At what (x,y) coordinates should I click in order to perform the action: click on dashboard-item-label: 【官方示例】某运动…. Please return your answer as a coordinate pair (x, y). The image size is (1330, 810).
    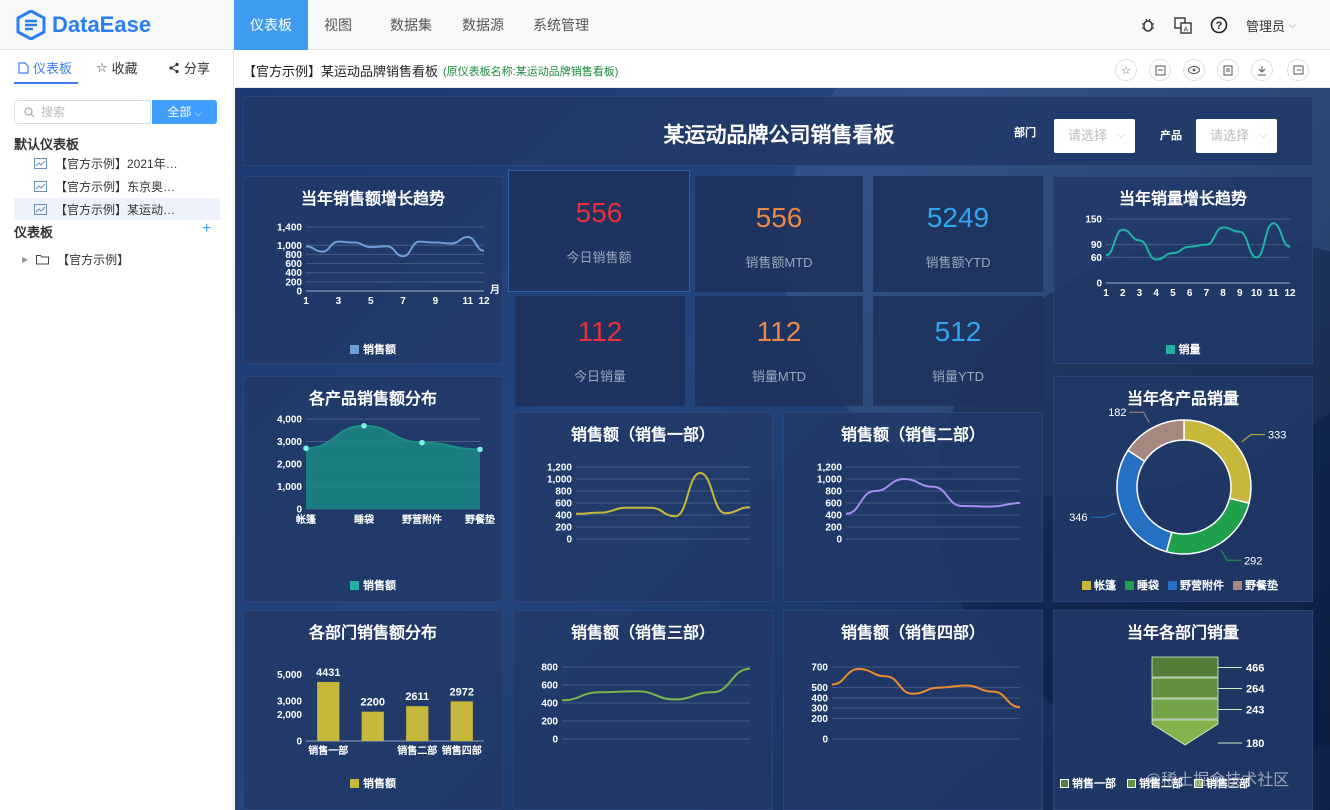
    Looking at the image, I should click on (115, 209).